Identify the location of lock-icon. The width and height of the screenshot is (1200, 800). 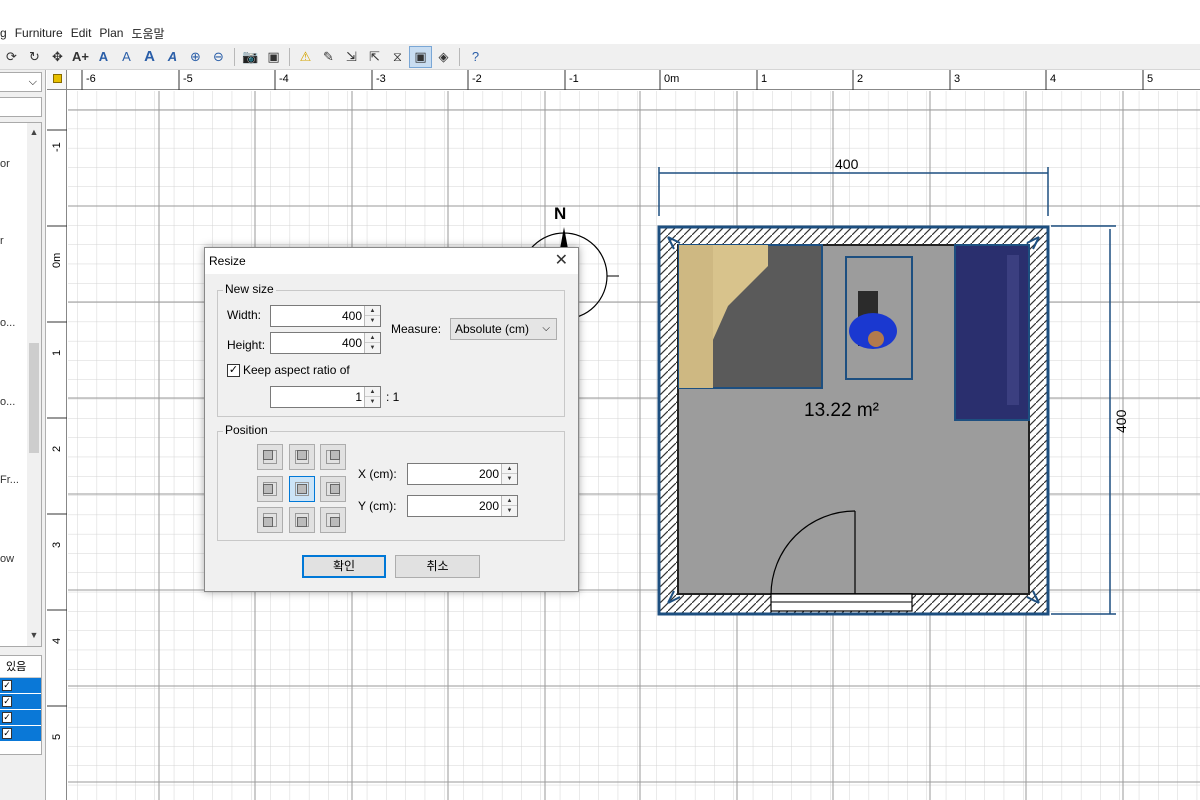
(57, 78).